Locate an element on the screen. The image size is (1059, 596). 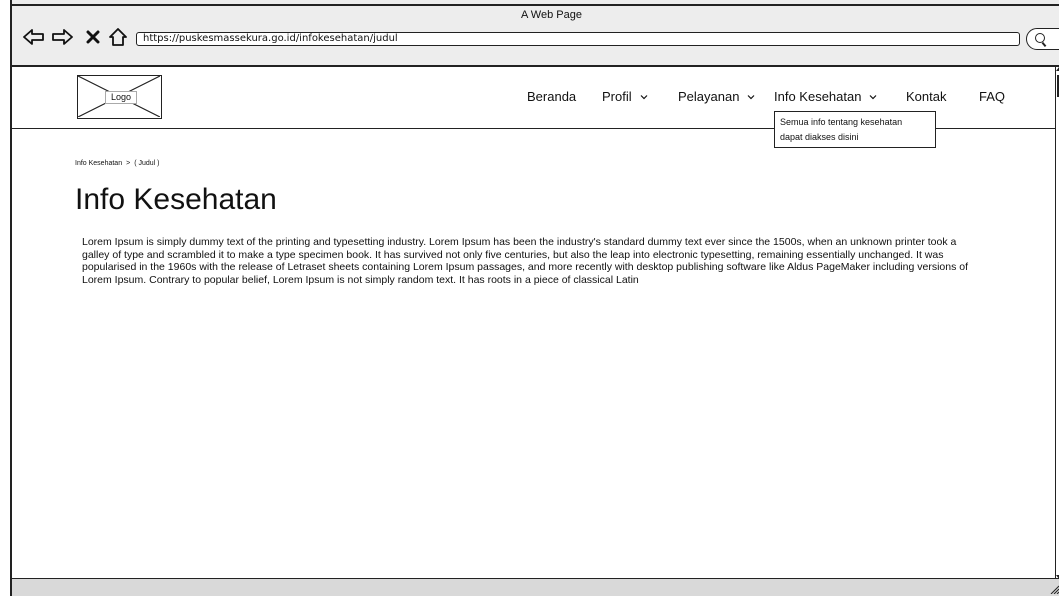
nav-item-faq: FAQ is located at coordinates (992, 96).